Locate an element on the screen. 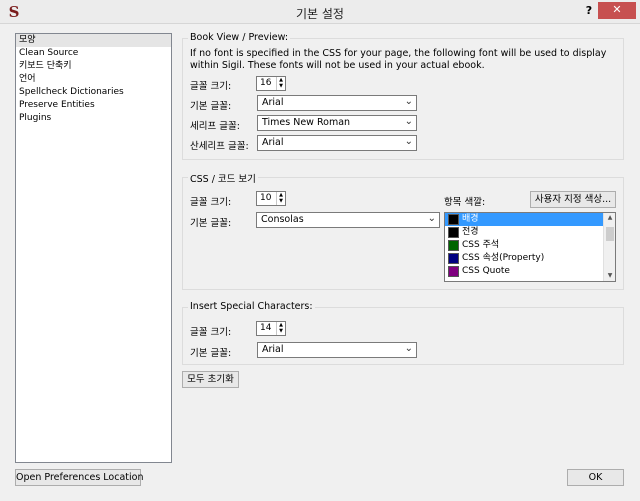 This screenshot has height=501, width=640. scroll-down-icon: ▼ is located at coordinates (609, 276).